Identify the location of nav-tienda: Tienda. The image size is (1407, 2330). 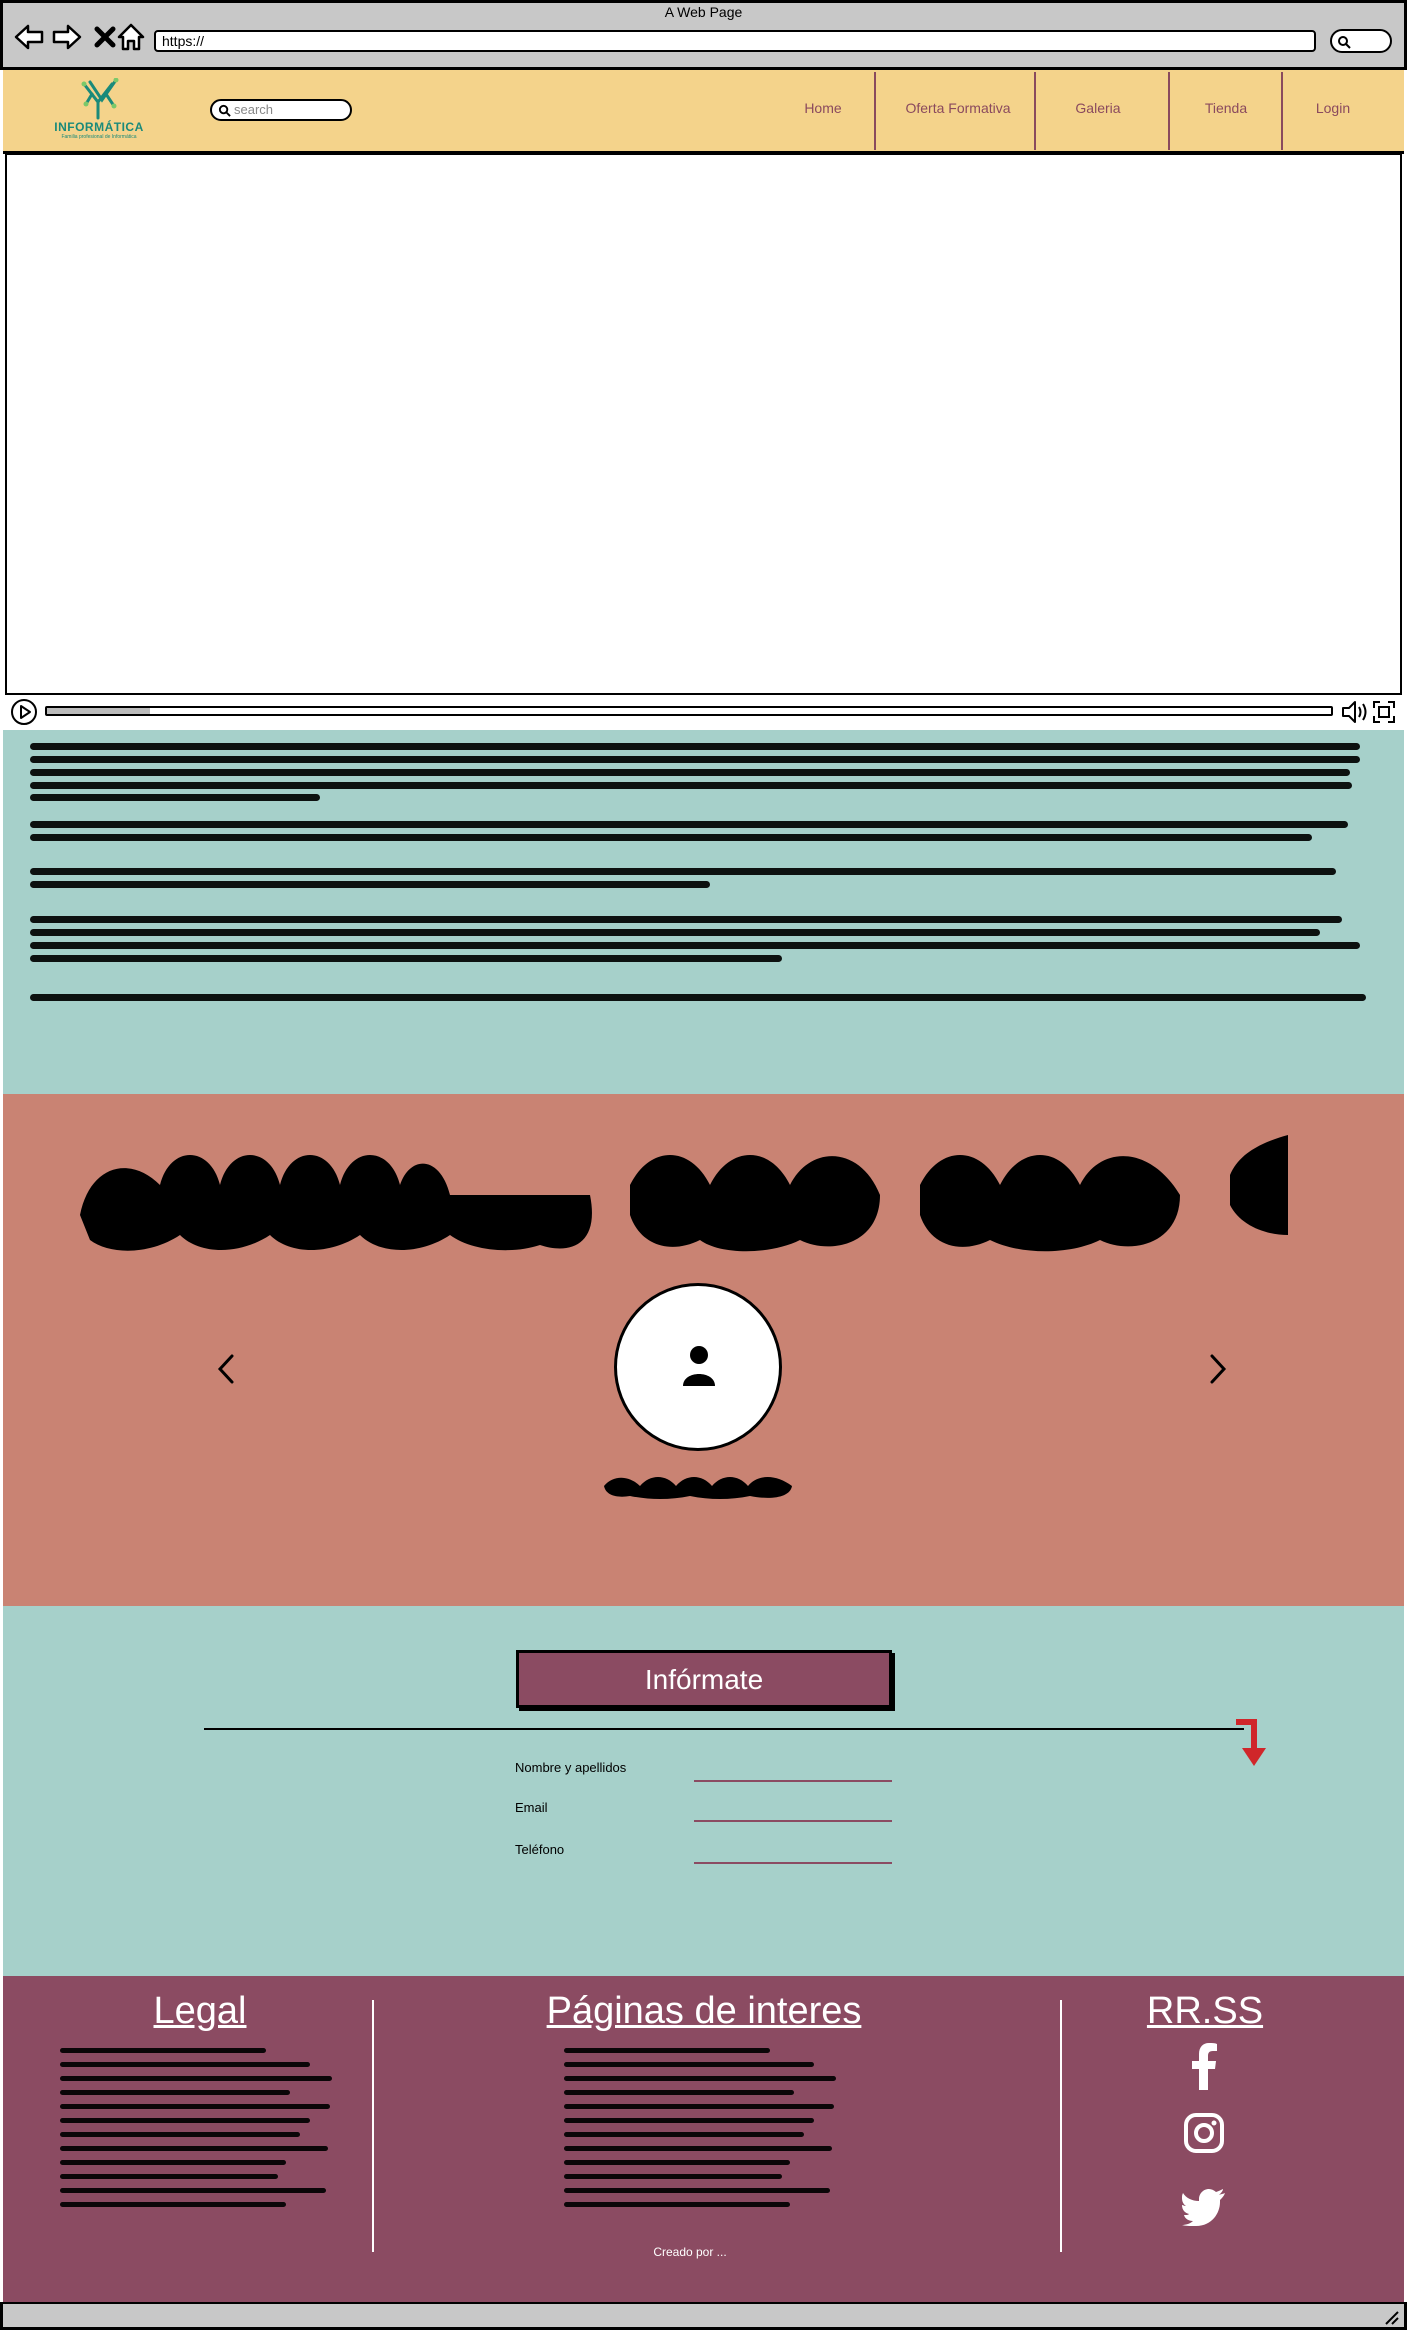
(1226, 108).